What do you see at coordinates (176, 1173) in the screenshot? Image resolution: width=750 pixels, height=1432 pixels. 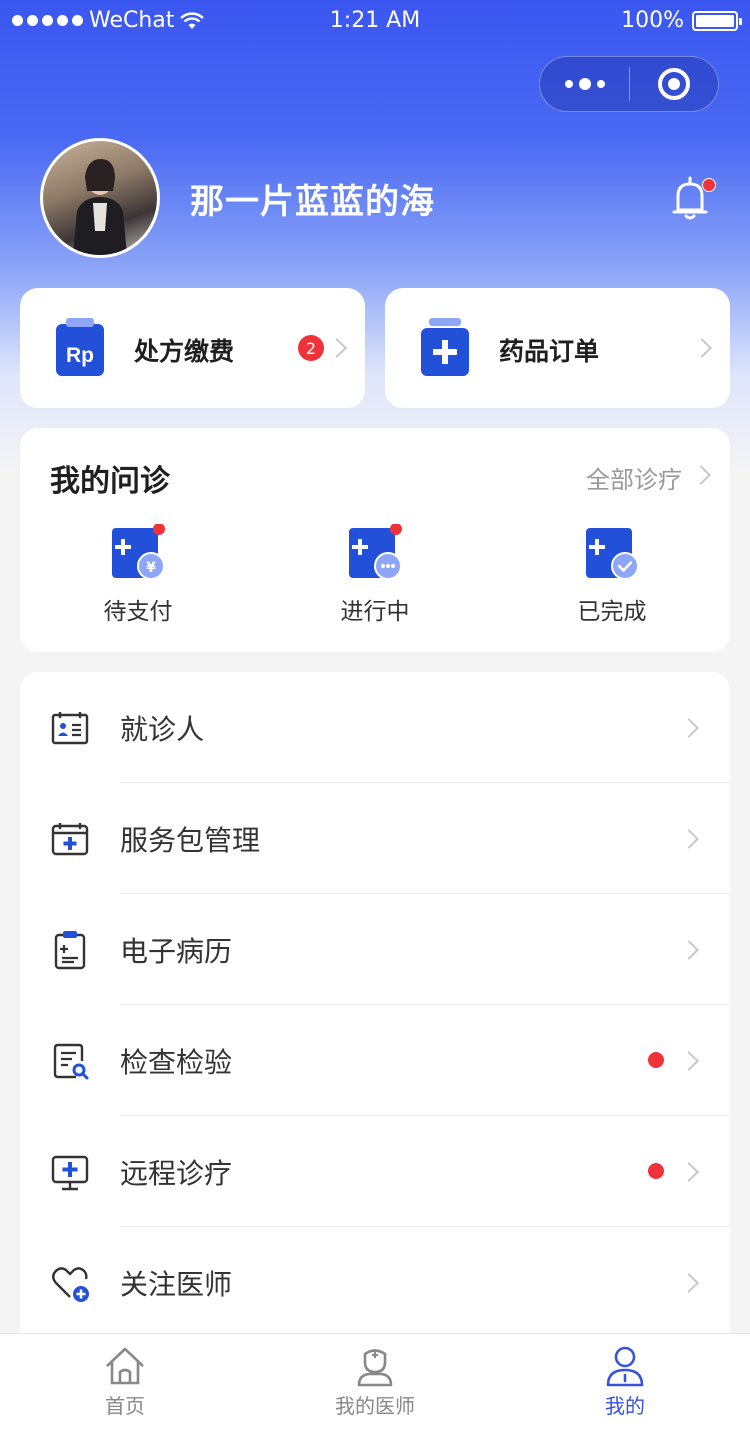 I see `menu-item-label: 远程诊疗` at bounding box center [176, 1173].